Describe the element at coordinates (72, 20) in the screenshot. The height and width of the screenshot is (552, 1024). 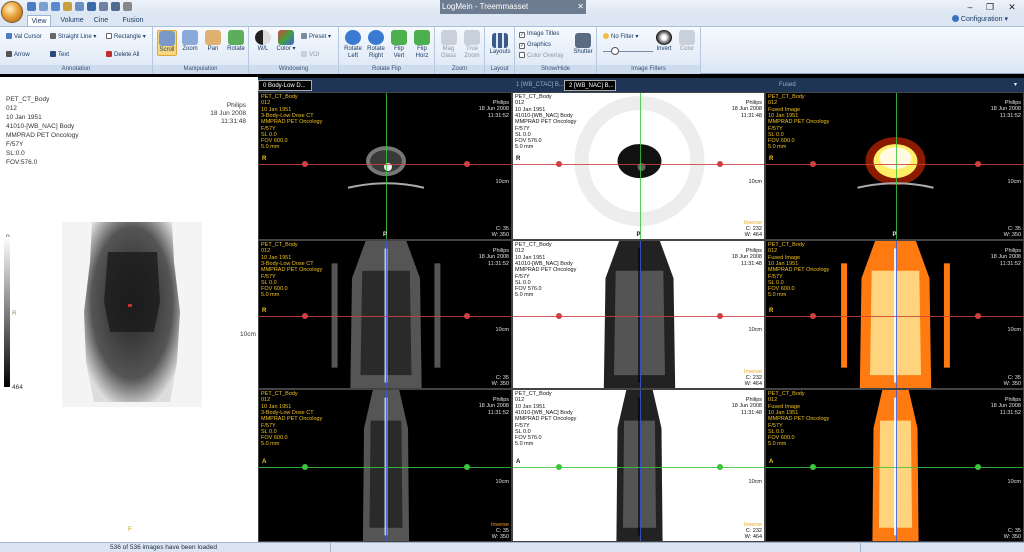
I see `tab-volume: Volume` at that location.